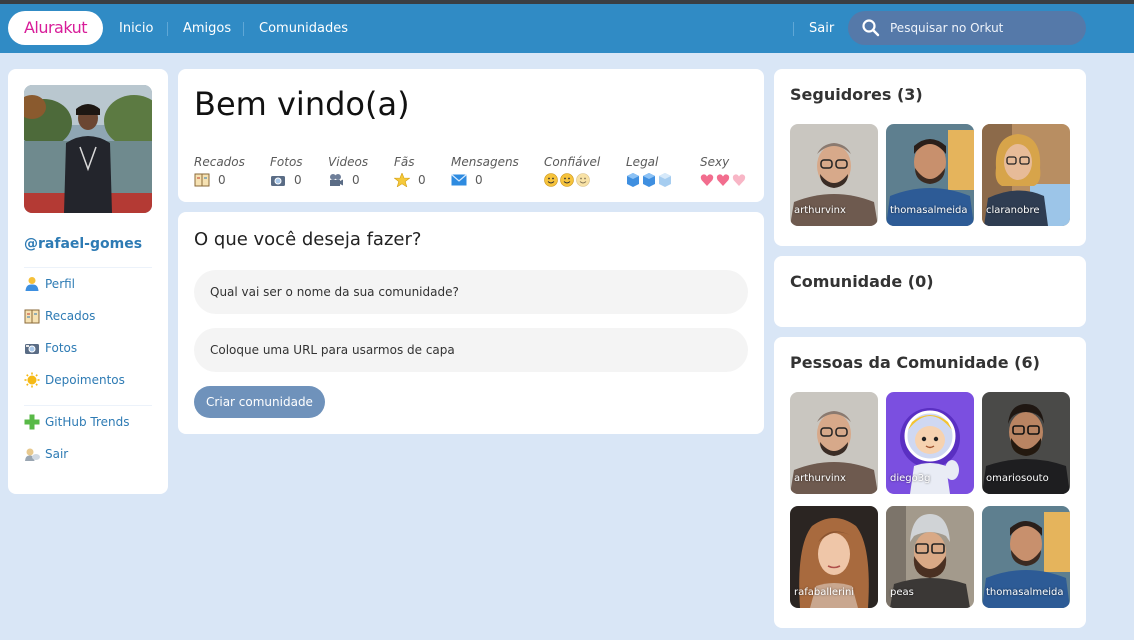 The width and height of the screenshot is (1134, 640). Describe the element at coordinates (567, 28) in the screenshot. I see `top-navigation-bar: Alurakut Inicio Amigos Comunidades Sair` at that location.